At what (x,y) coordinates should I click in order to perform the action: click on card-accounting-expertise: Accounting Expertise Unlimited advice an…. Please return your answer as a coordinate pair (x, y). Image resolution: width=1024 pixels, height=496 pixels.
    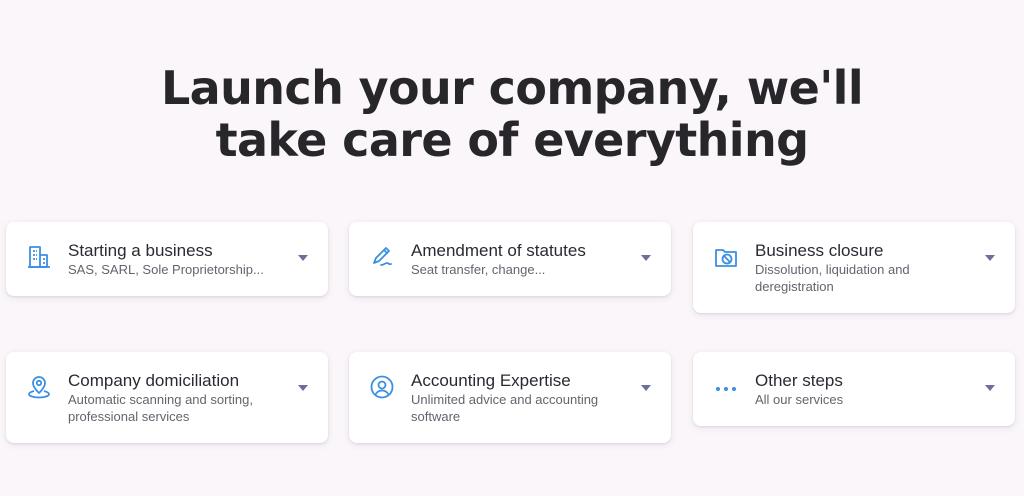
    Looking at the image, I should click on (510, 397).